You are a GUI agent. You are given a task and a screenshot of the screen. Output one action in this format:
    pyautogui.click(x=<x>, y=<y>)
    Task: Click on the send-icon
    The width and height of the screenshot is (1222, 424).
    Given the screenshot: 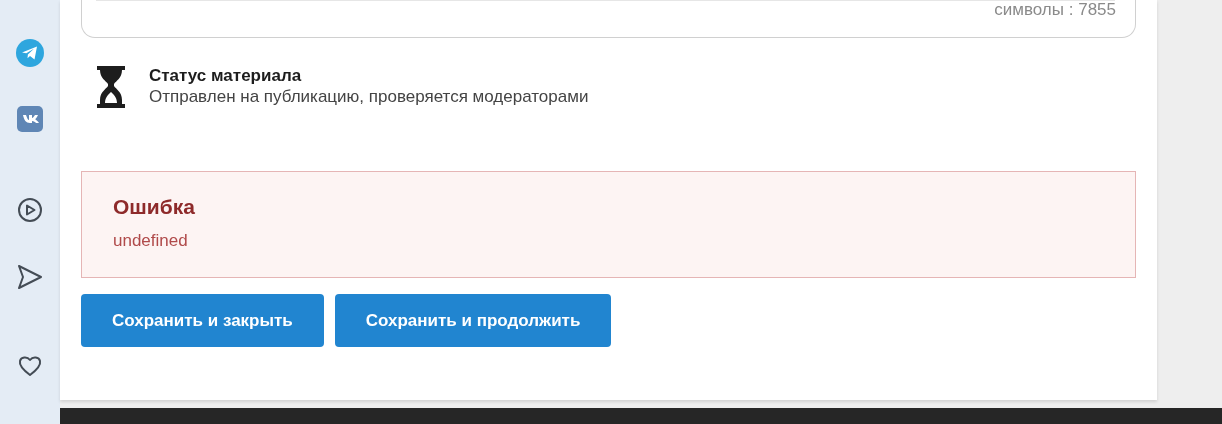 What is the action you would take?
    pyautogui.click(x=30, y=277)
    